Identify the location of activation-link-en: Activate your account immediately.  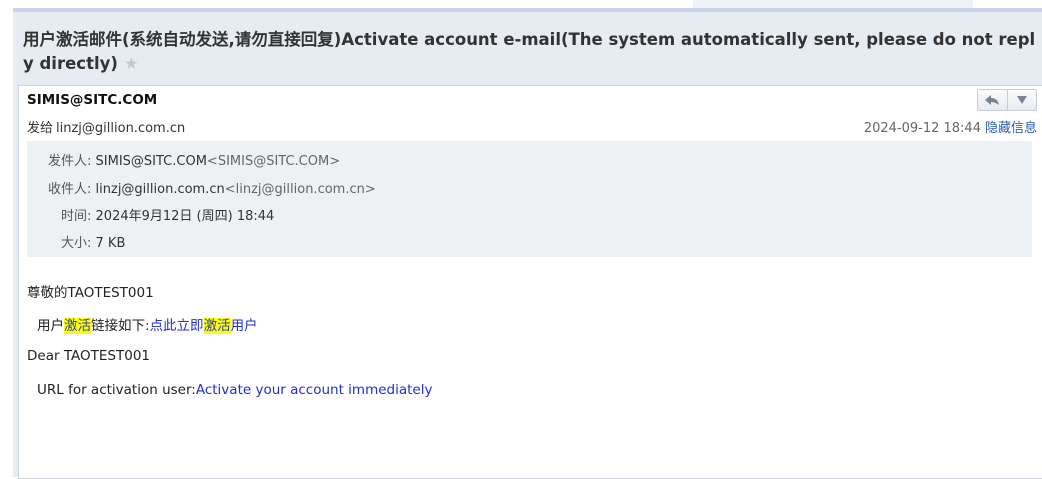
(314, 390).